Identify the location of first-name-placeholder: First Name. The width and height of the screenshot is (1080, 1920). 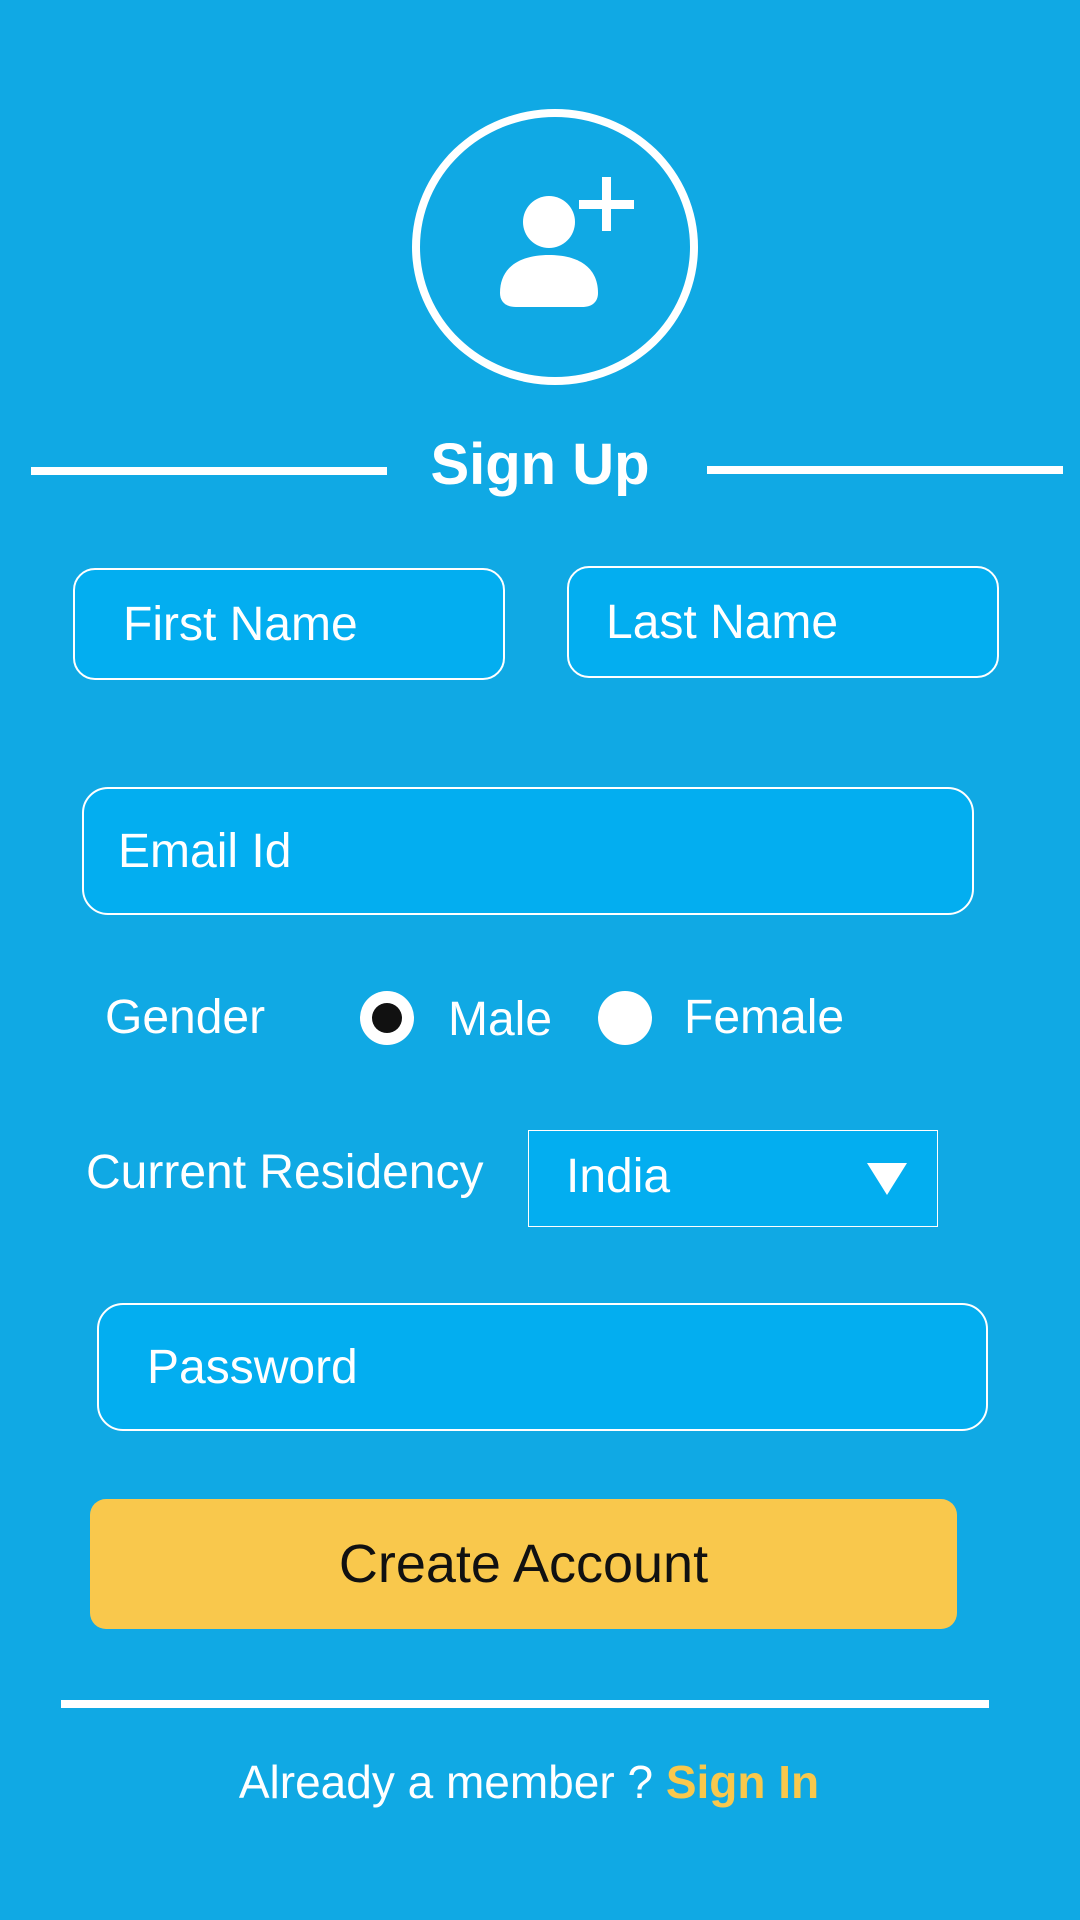
(240, 624).